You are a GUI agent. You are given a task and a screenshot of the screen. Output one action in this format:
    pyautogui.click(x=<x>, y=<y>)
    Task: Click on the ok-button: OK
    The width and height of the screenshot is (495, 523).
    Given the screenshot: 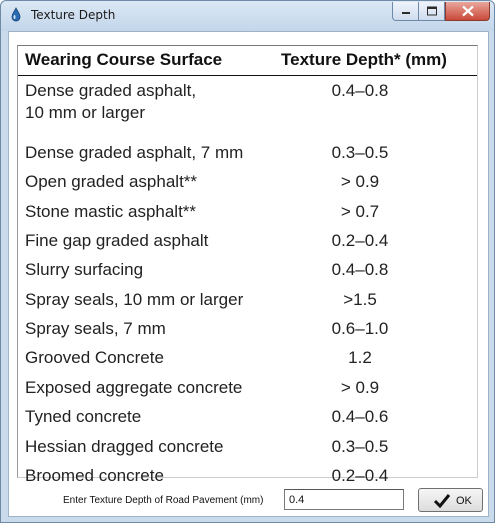 What is the action you would take?
    pyautogui.click(x=450, y=500)
    